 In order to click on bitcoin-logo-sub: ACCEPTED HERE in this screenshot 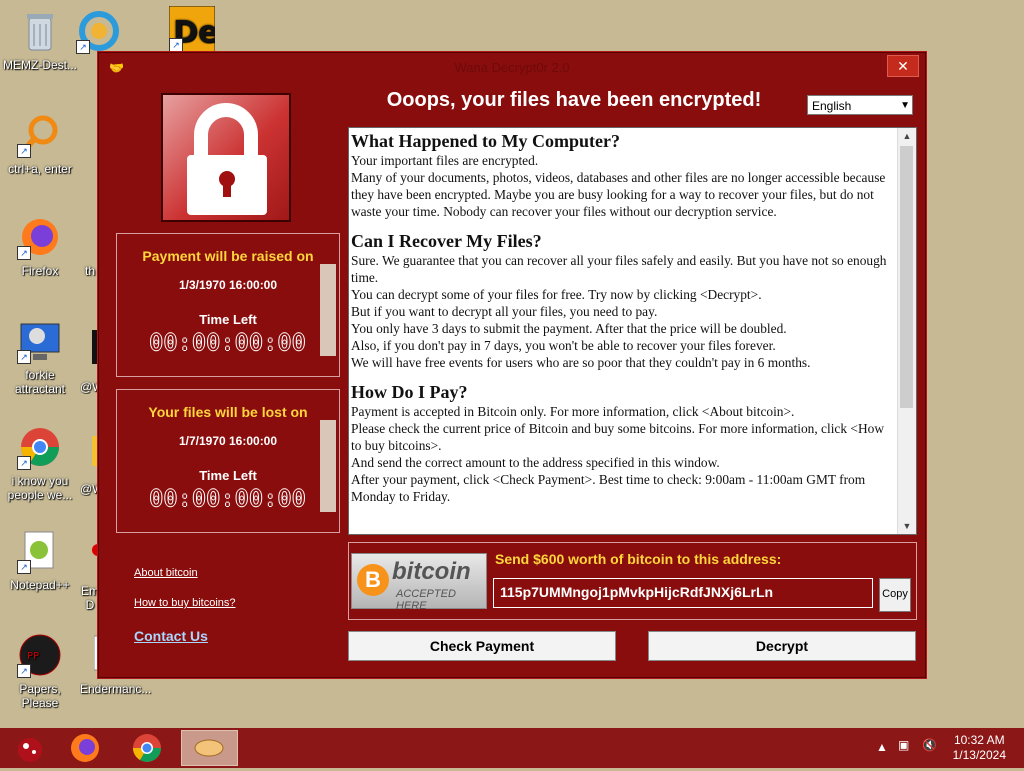, I will do `click(426, 600)`.